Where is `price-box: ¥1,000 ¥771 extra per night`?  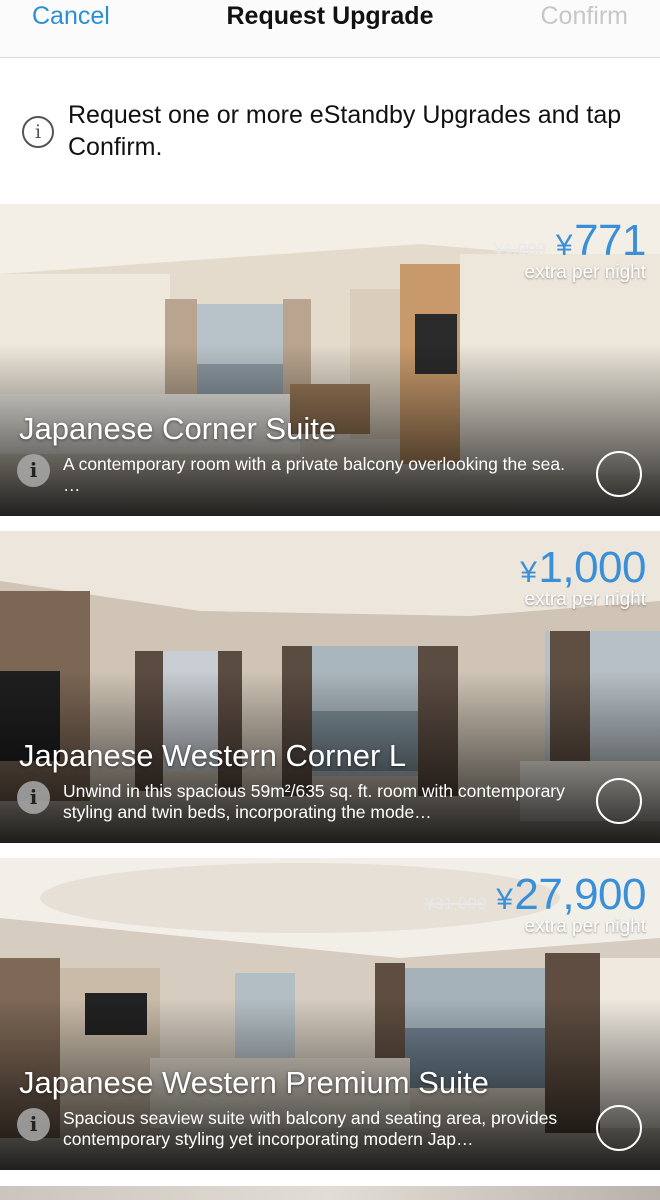 price-box: ¥1,000 ¥771 extra per night is located at coordinates (570, 250).